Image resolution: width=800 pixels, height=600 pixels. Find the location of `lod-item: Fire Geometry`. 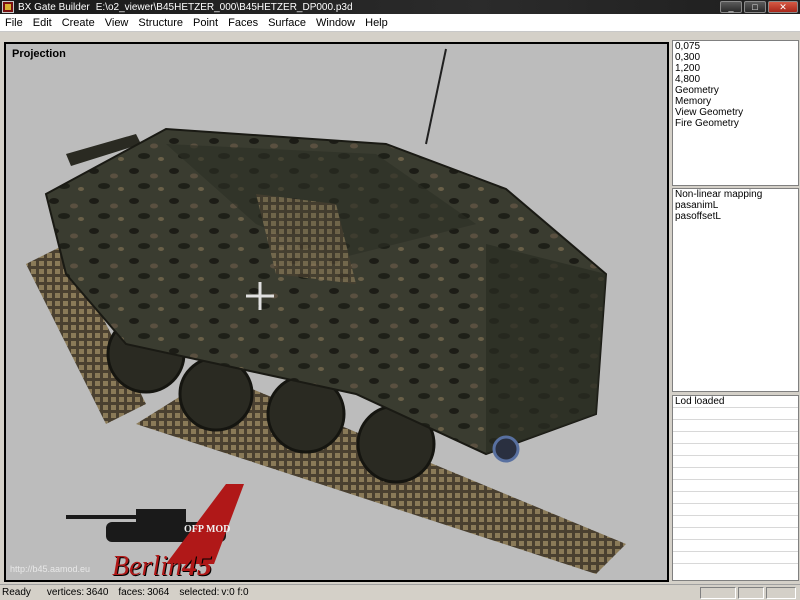

lod-item: Fire Geometry is located at coordinates (735, 123).